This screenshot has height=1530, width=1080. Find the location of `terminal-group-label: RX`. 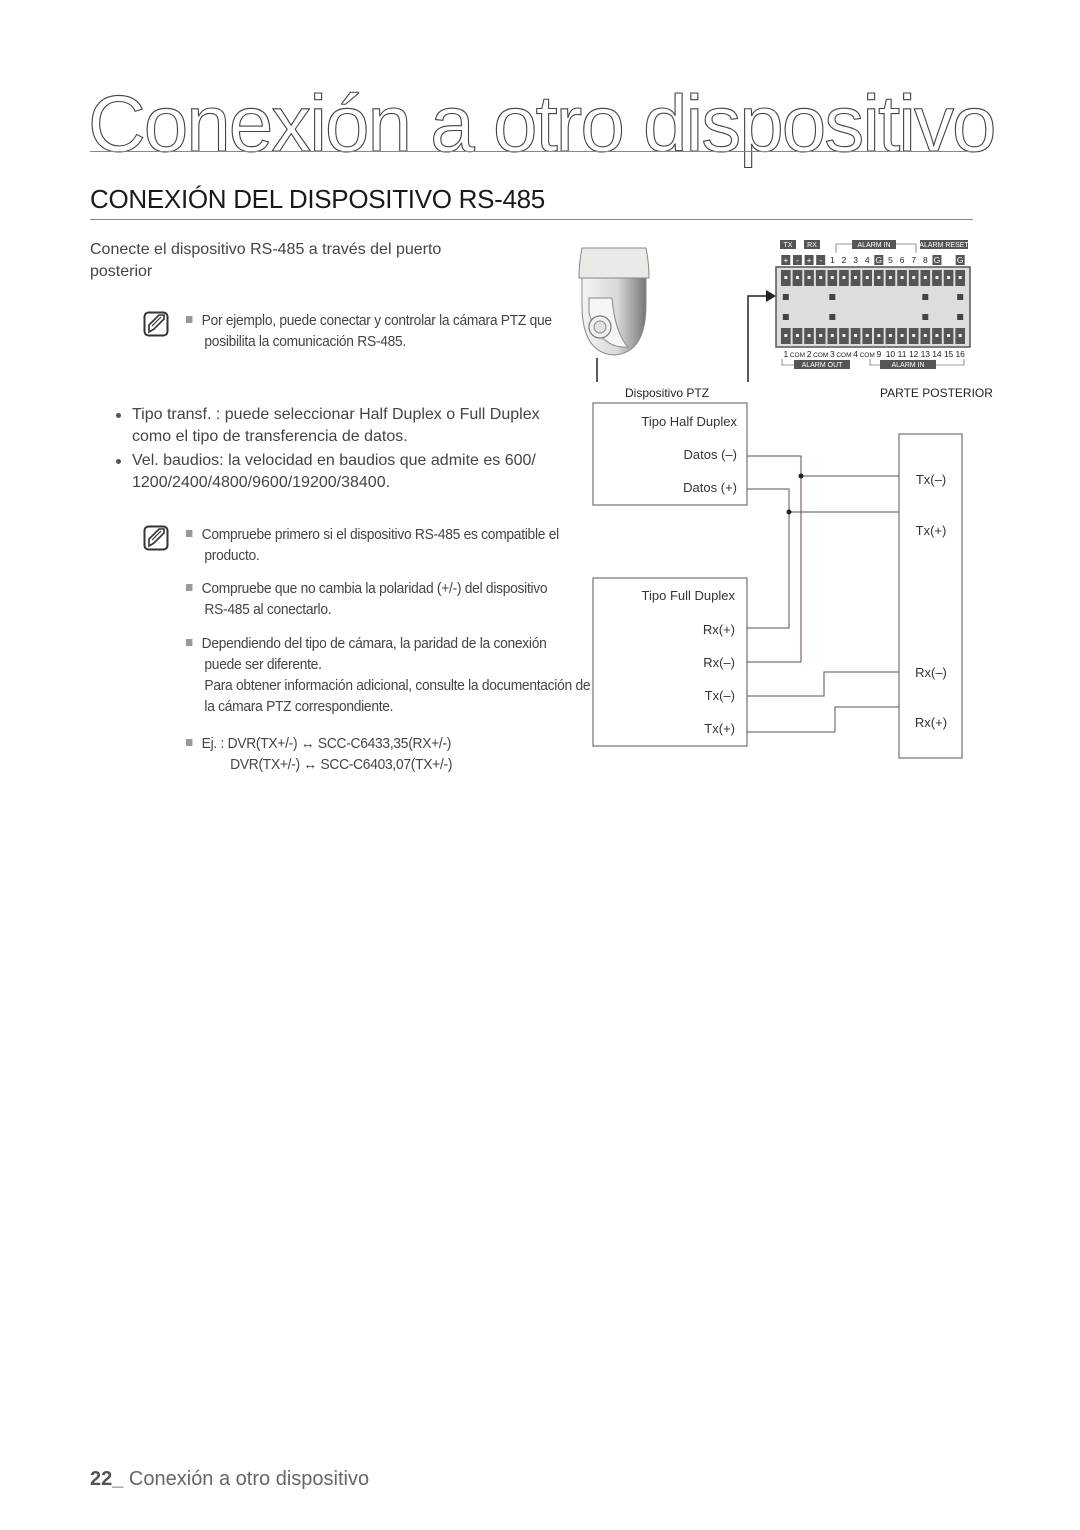

terminal-group-label: RX is located at coordinates (812, 245).